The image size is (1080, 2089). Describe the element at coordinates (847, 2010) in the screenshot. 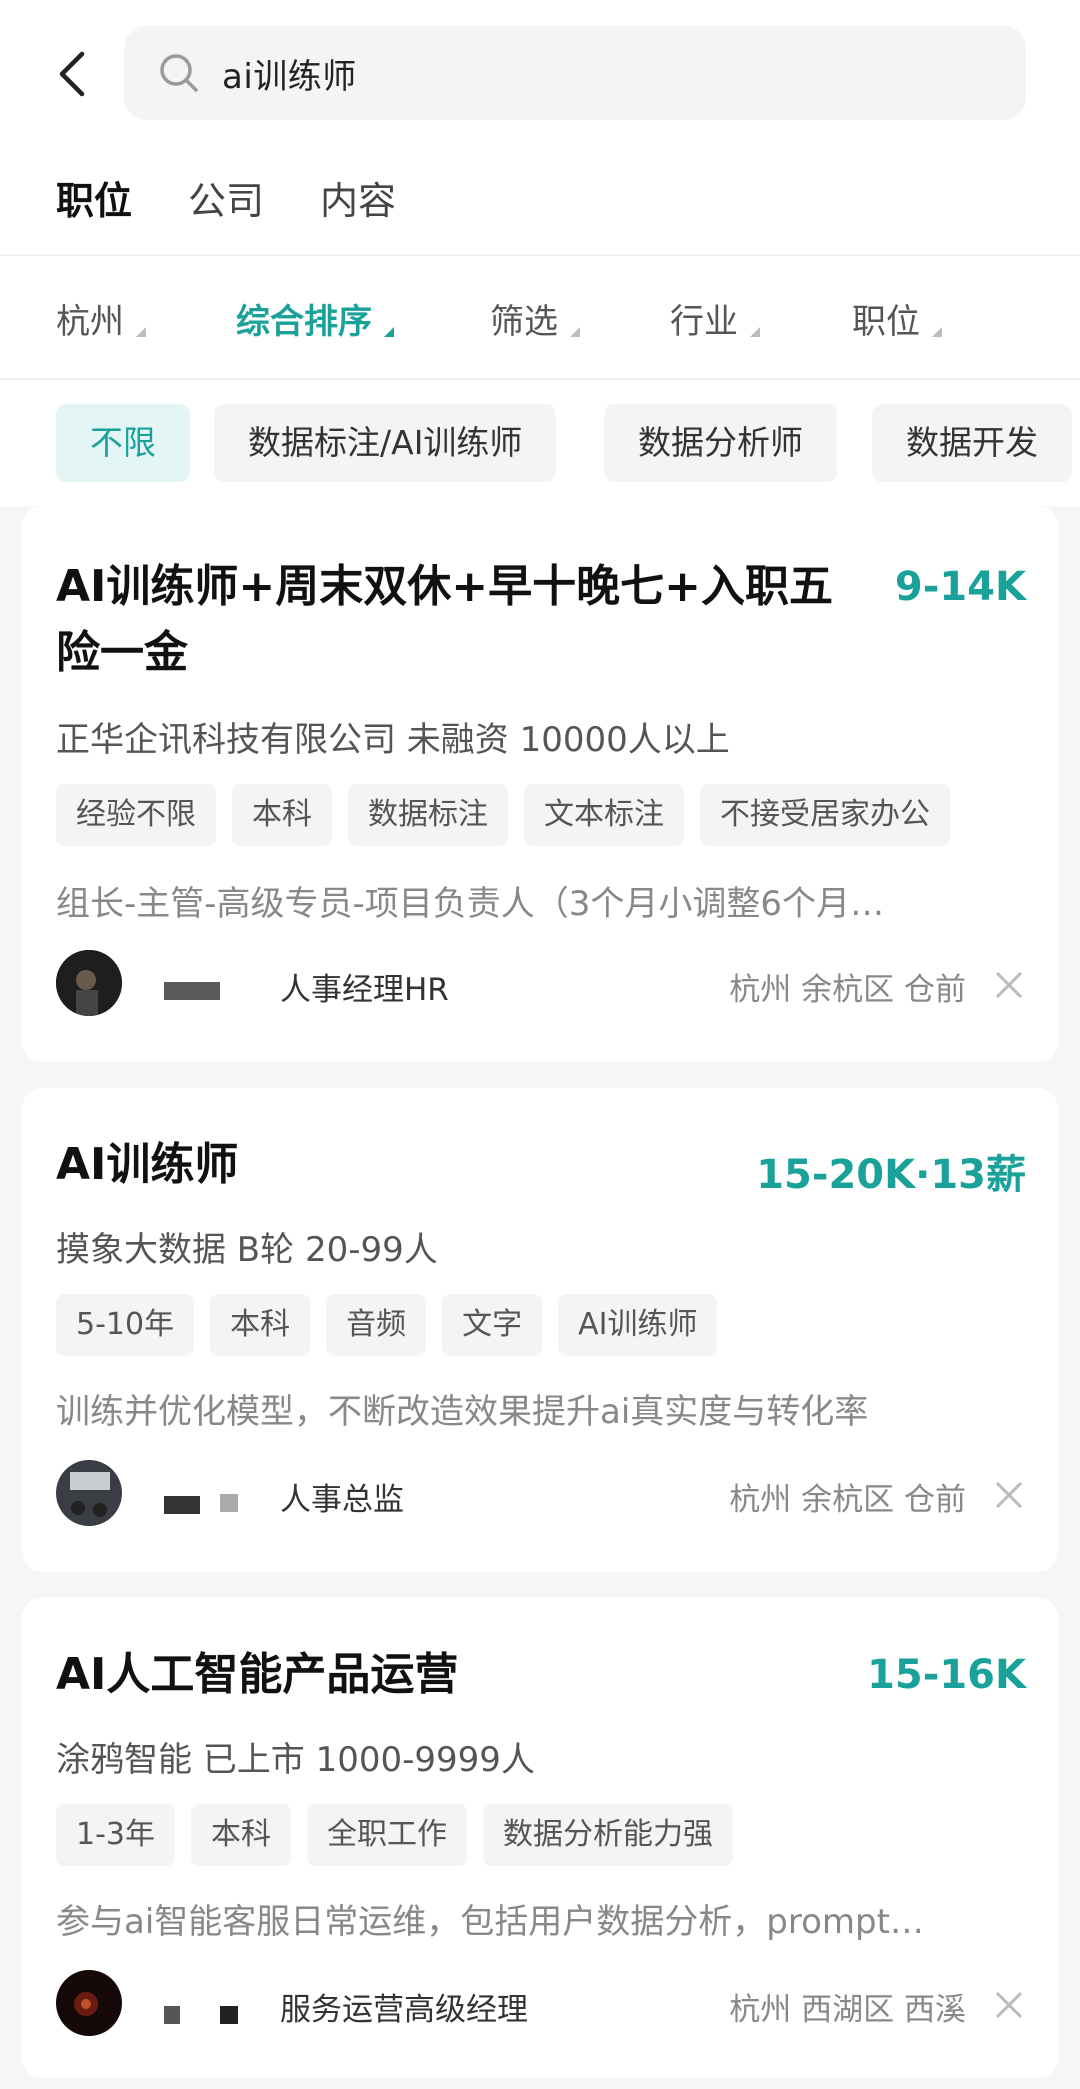

I see `job-location: 杭州 西湖区 西溪` at that location.